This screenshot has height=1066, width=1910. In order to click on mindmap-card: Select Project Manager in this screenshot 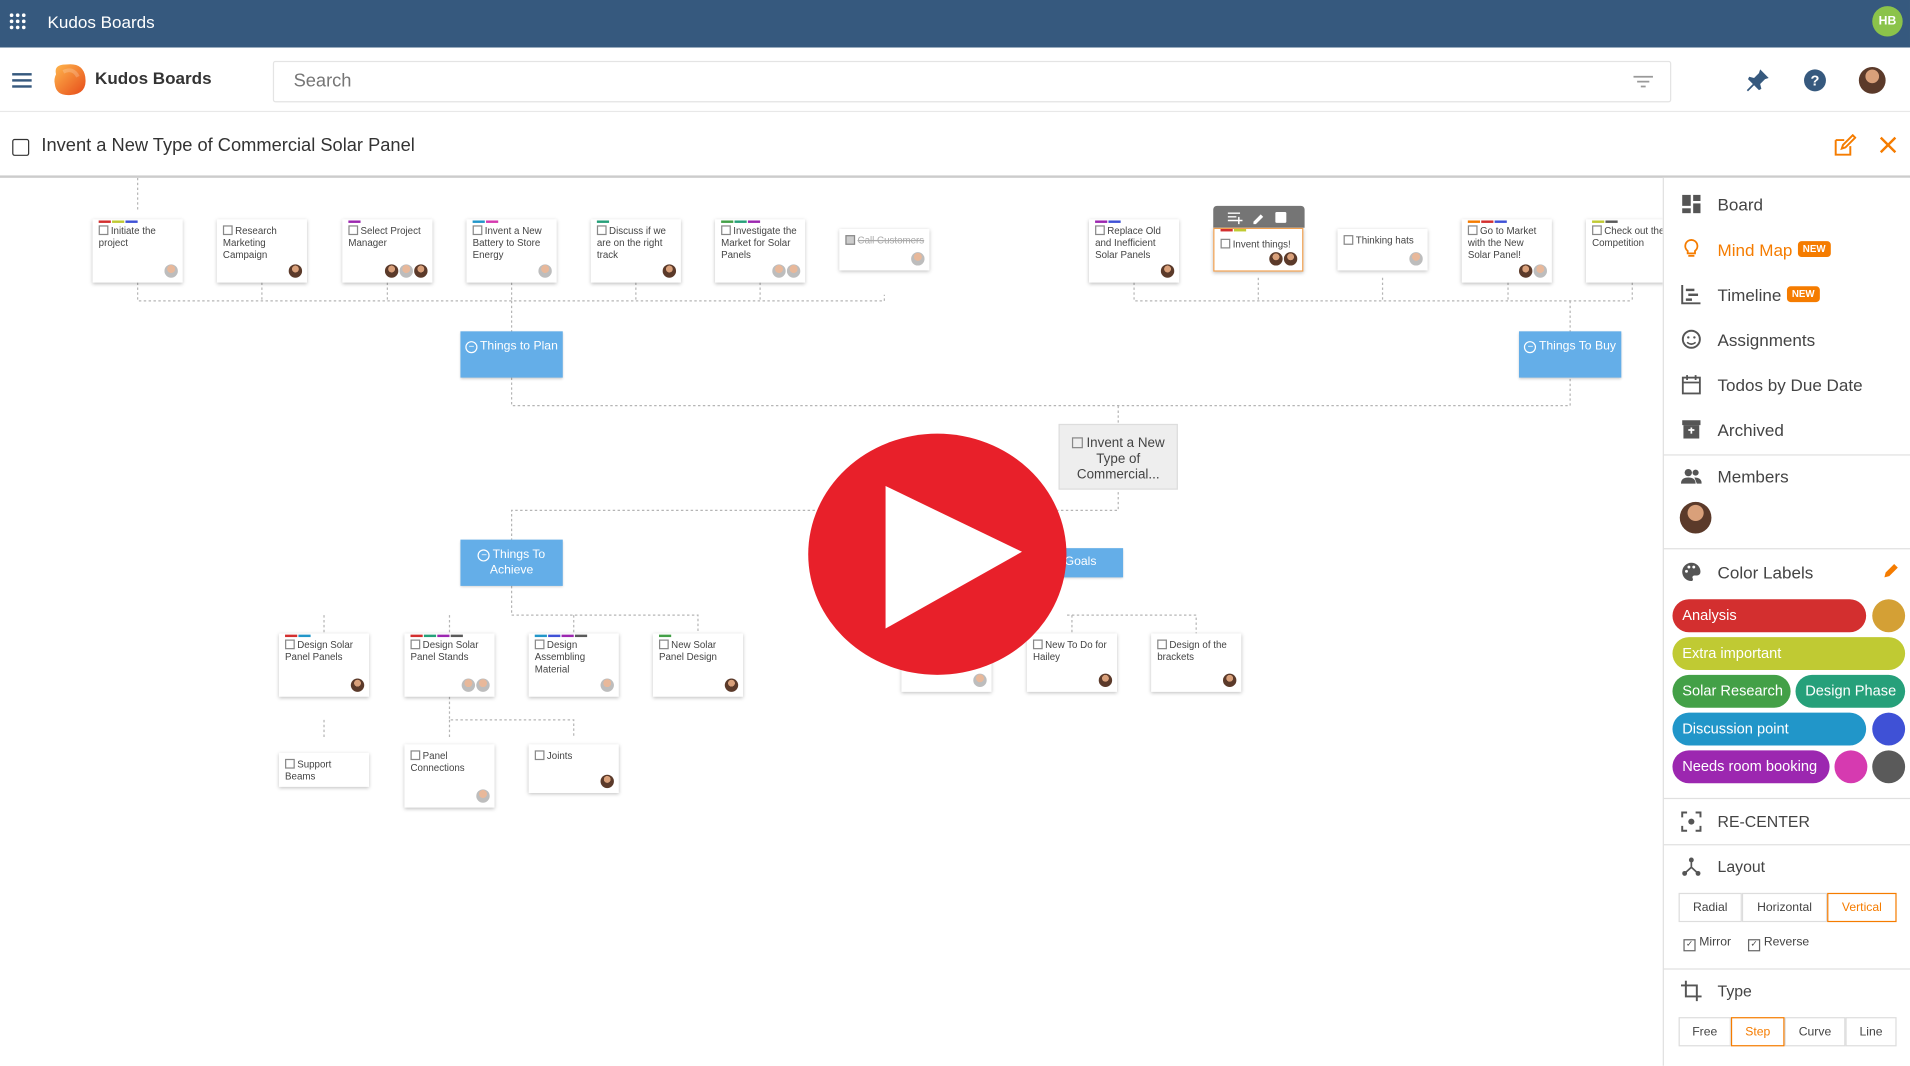, I will do `click(387, 251)`.